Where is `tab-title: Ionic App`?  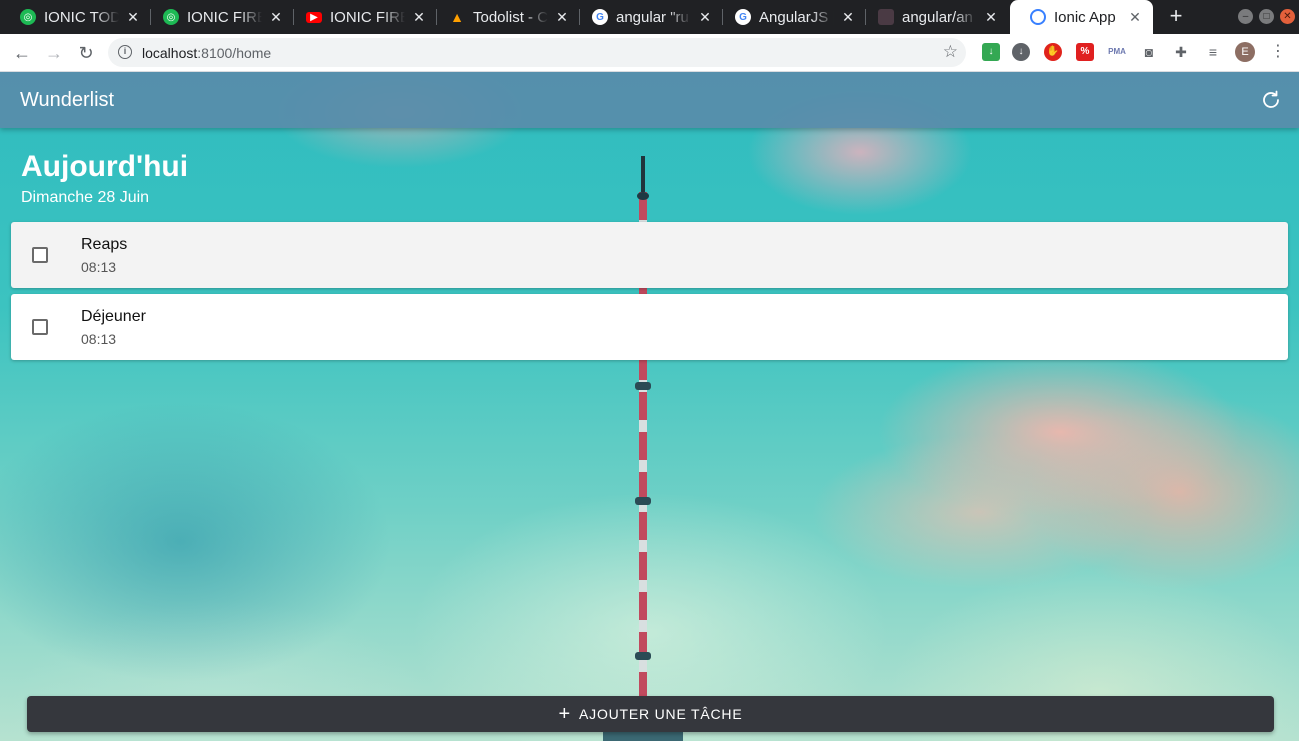 tab-title: Ionic App is located at coordinates (1085, 17).